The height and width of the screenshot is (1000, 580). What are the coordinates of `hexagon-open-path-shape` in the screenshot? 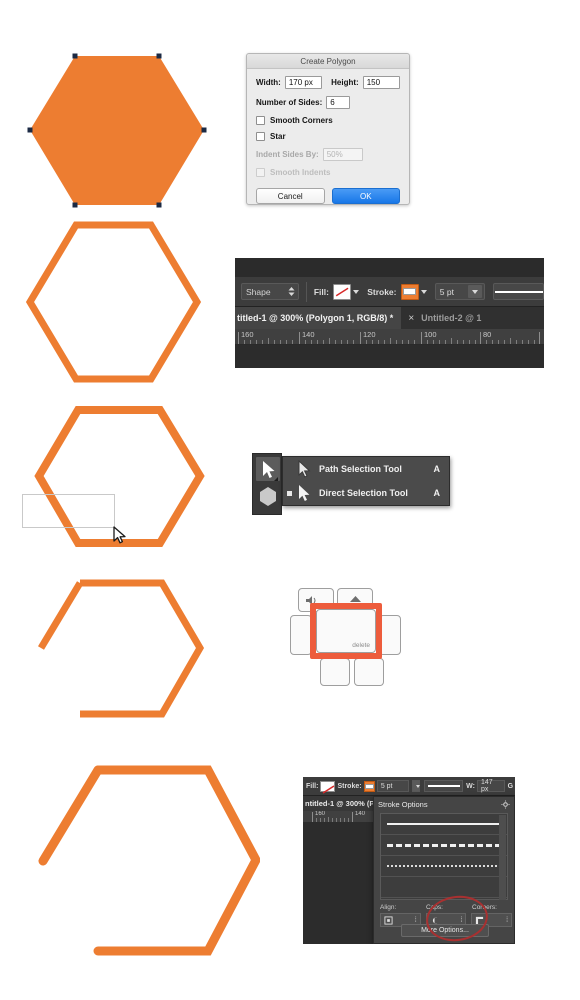 It's located at (117, 648).